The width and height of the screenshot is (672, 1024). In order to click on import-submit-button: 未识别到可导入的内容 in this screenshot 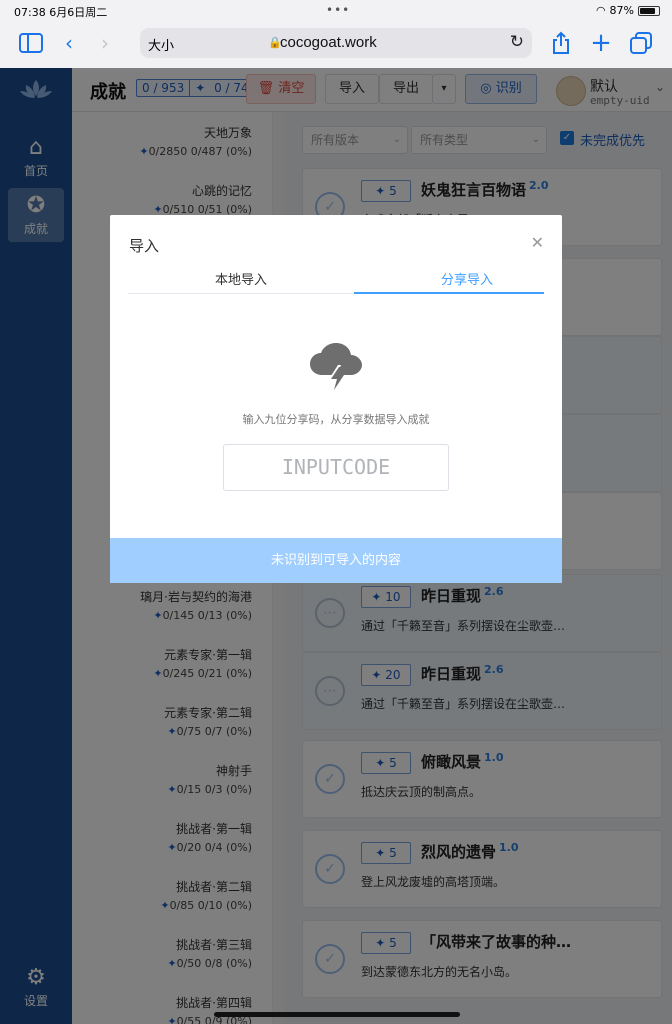, I will do `click(336, 560)`.